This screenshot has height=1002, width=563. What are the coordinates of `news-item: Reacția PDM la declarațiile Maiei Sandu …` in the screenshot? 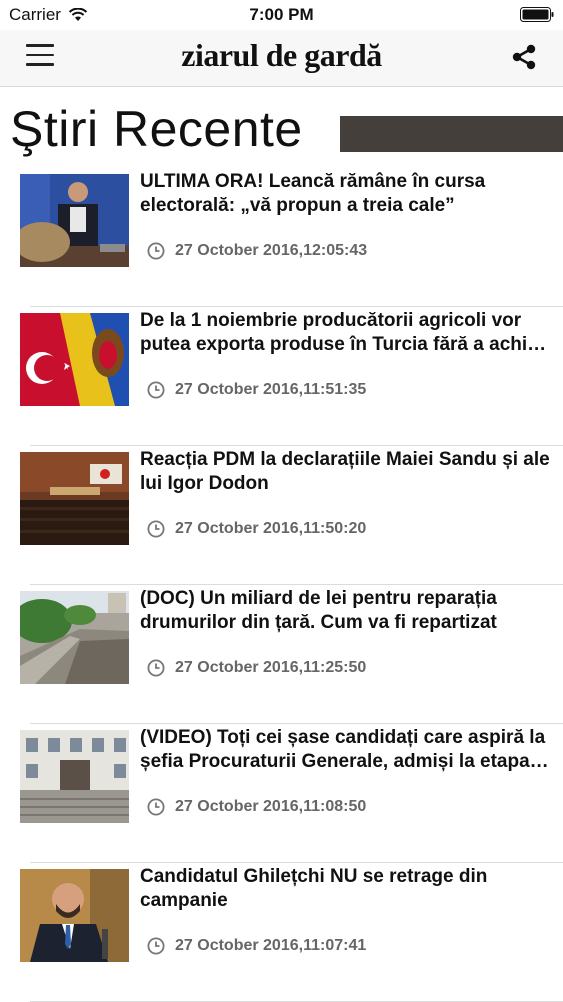 It's located at (281, 515).